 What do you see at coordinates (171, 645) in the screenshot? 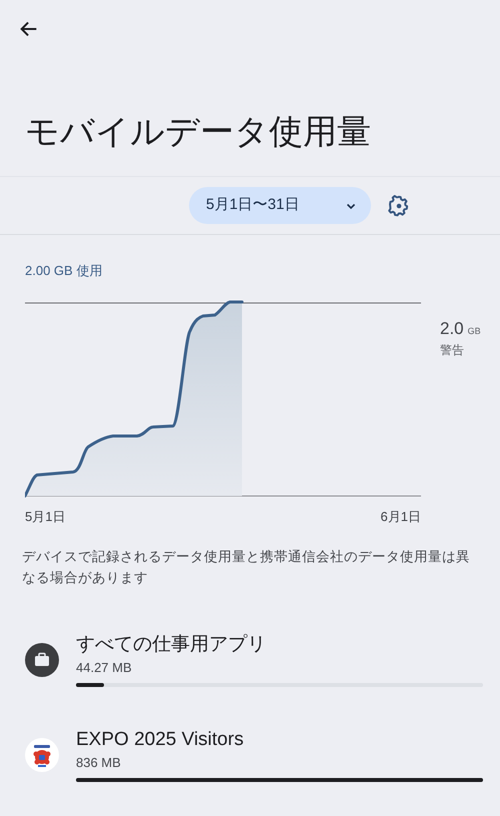
I see `app-name: すべての仕事用アプリ` at bounding box center [171, 645].